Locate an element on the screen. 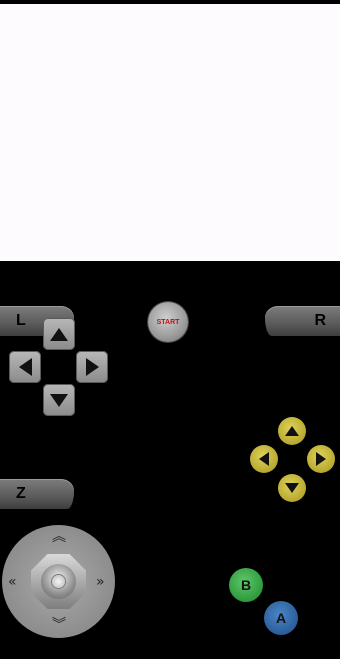 The image size is (340, 659). b-button: B is located at coordinates (246, 585).